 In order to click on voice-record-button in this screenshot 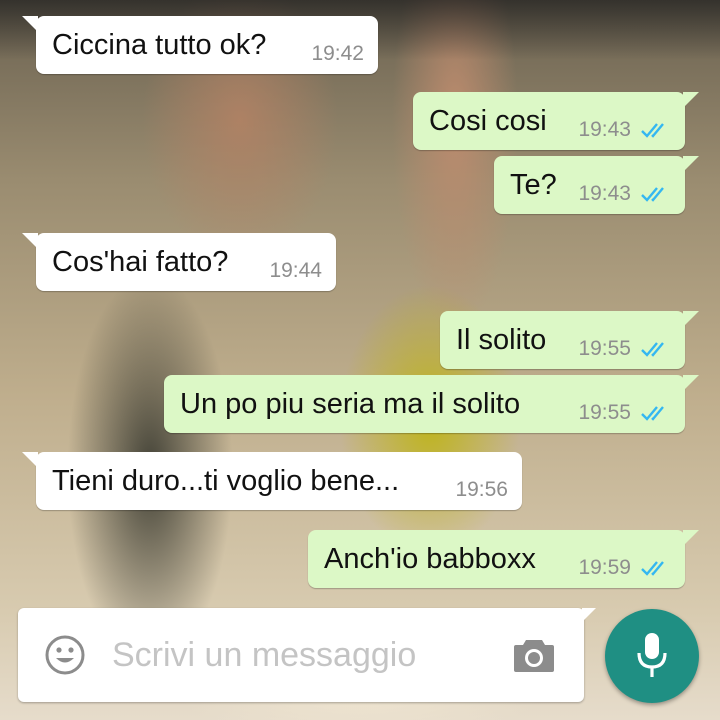, I will do `click(652, 656)`.